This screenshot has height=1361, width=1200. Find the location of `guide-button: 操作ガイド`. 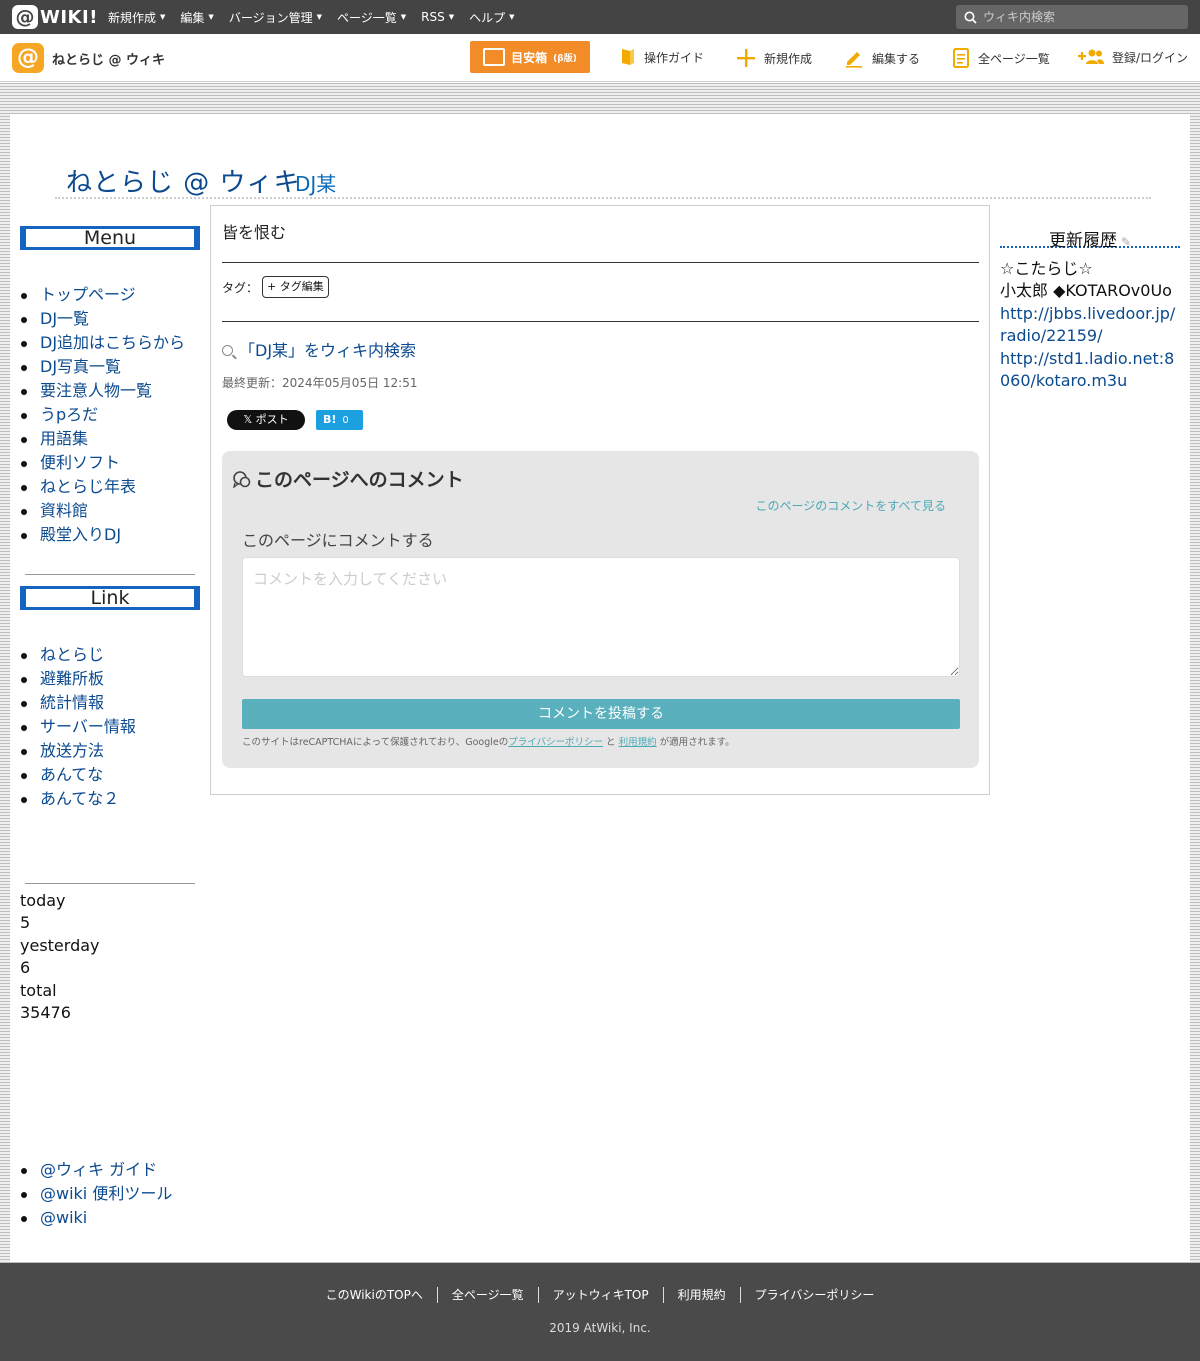

guide-button: 操作ガイド is located at coordinates (662, 57).